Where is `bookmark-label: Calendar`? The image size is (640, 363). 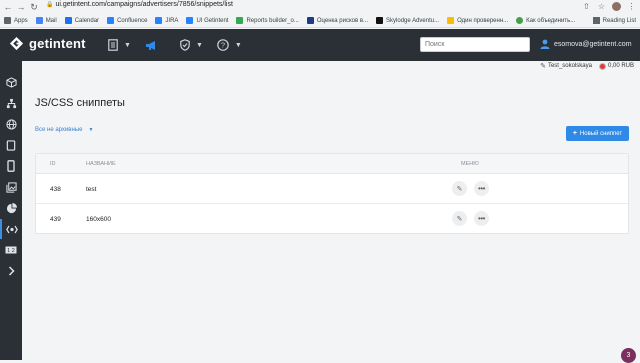
bookmark-label: Calendar is located at coordinates (87, 20).